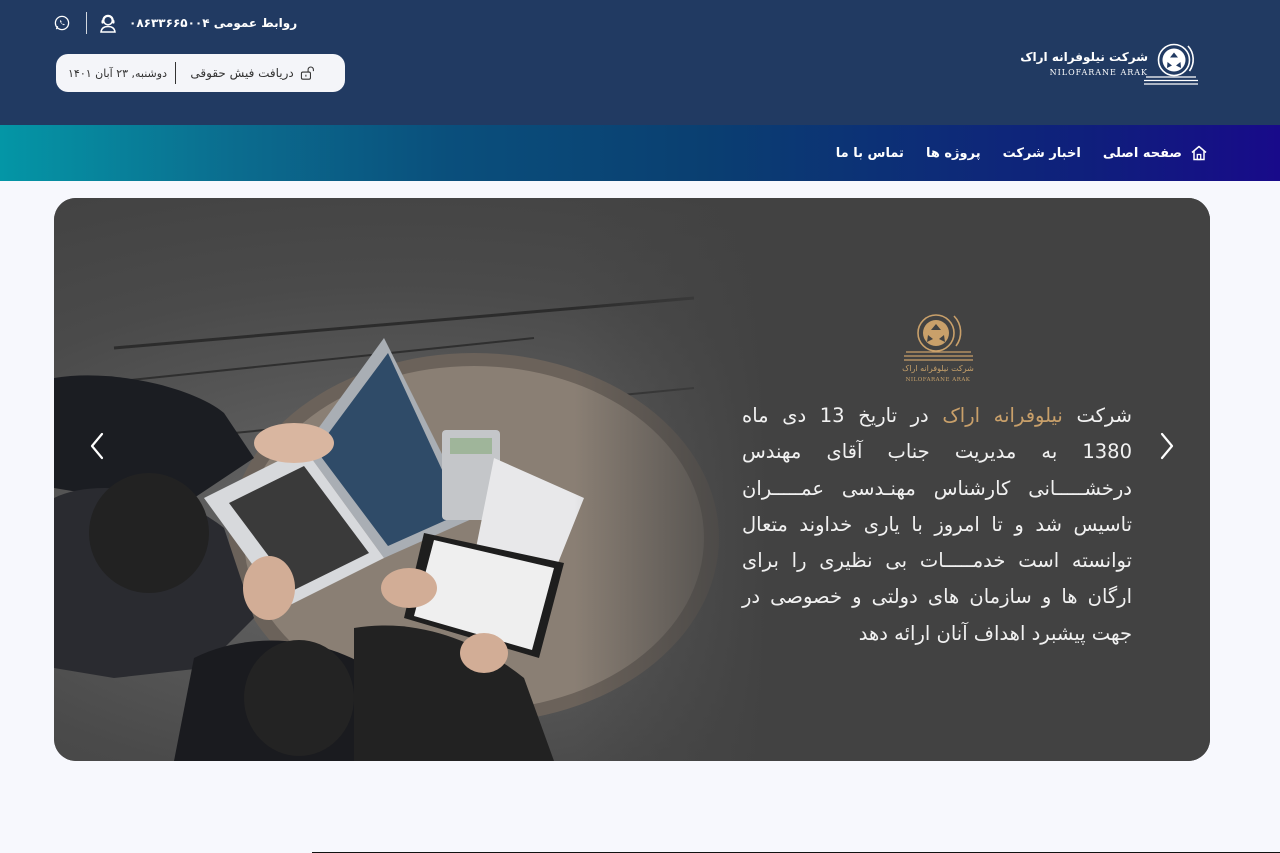 The image size is (1280, 853). Describe the element at coordinates (97, 446) in the screenshot. I see `slider-prev-arrow-icon` at that location.